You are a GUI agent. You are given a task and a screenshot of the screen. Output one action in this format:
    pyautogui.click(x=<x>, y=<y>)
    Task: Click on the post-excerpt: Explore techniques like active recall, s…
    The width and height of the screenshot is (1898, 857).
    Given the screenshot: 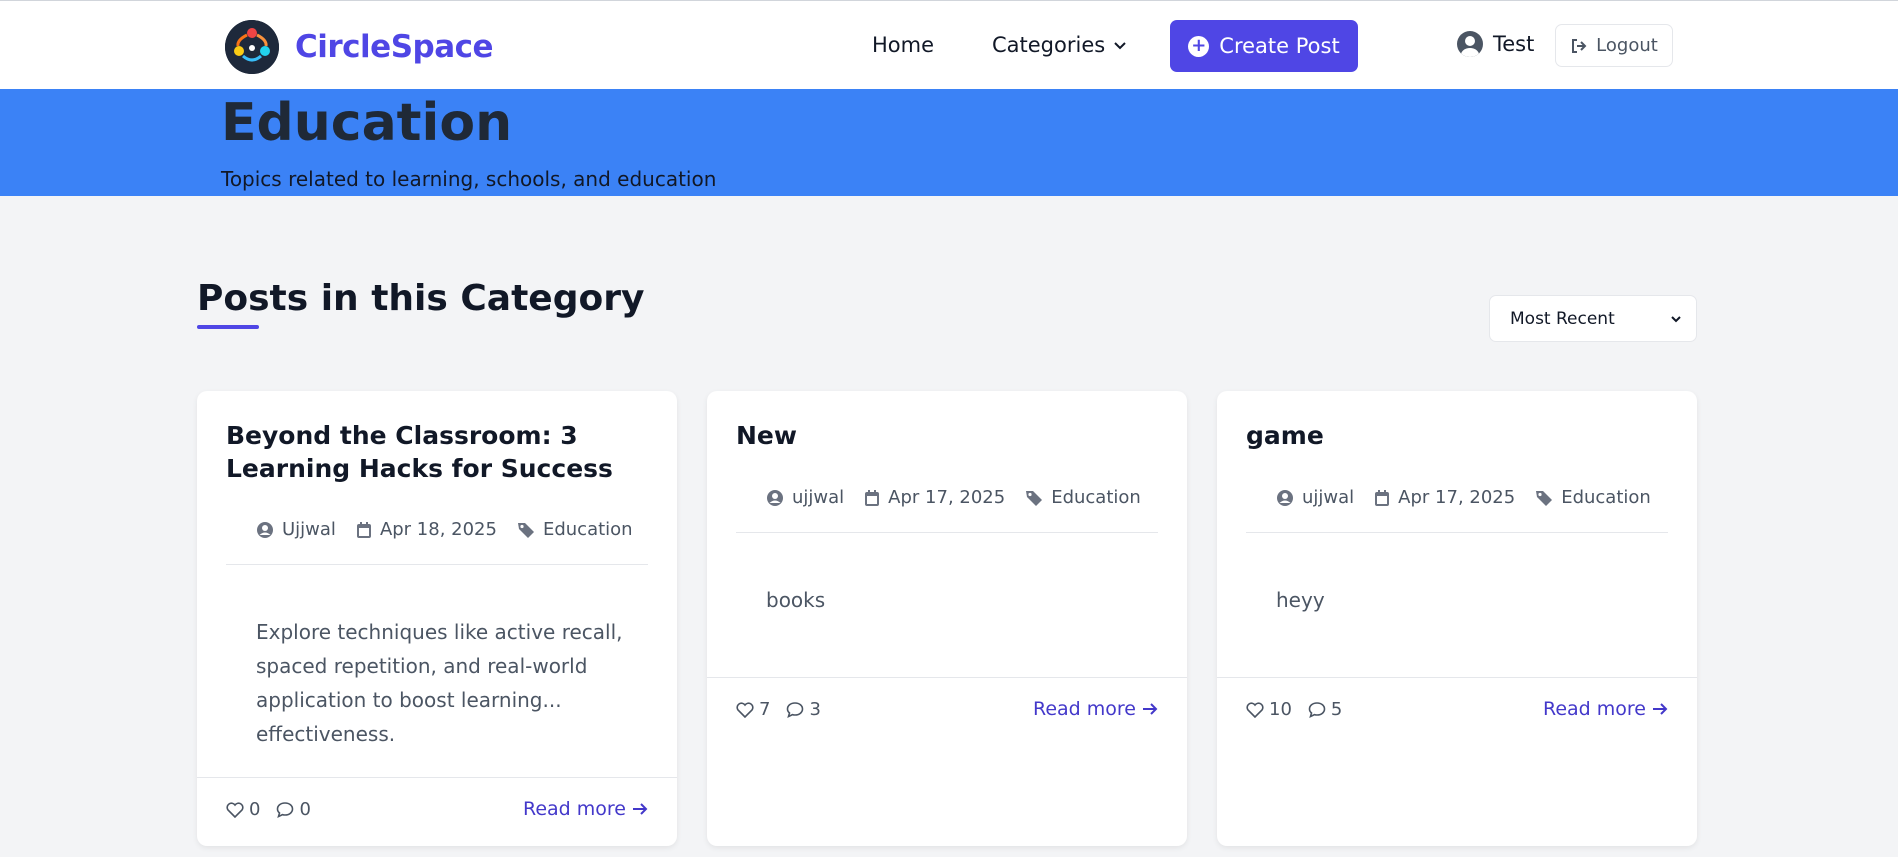 What is the action you would take?
    pyautogui.click(x=439, y=683)
    